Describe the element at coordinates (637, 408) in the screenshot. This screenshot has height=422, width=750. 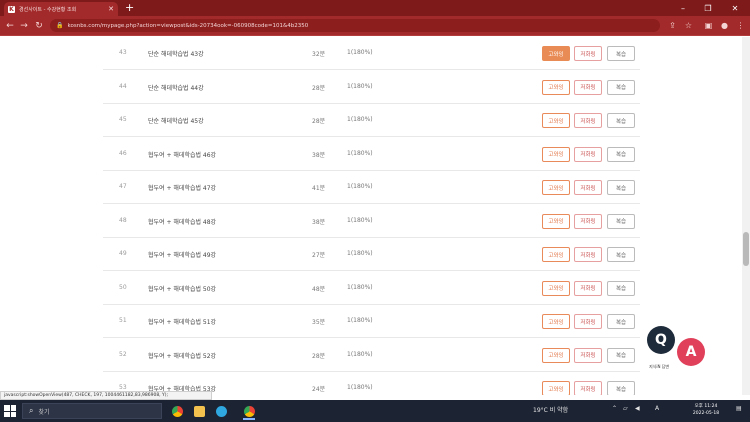
I see `volume-icon: ◀` at that location.